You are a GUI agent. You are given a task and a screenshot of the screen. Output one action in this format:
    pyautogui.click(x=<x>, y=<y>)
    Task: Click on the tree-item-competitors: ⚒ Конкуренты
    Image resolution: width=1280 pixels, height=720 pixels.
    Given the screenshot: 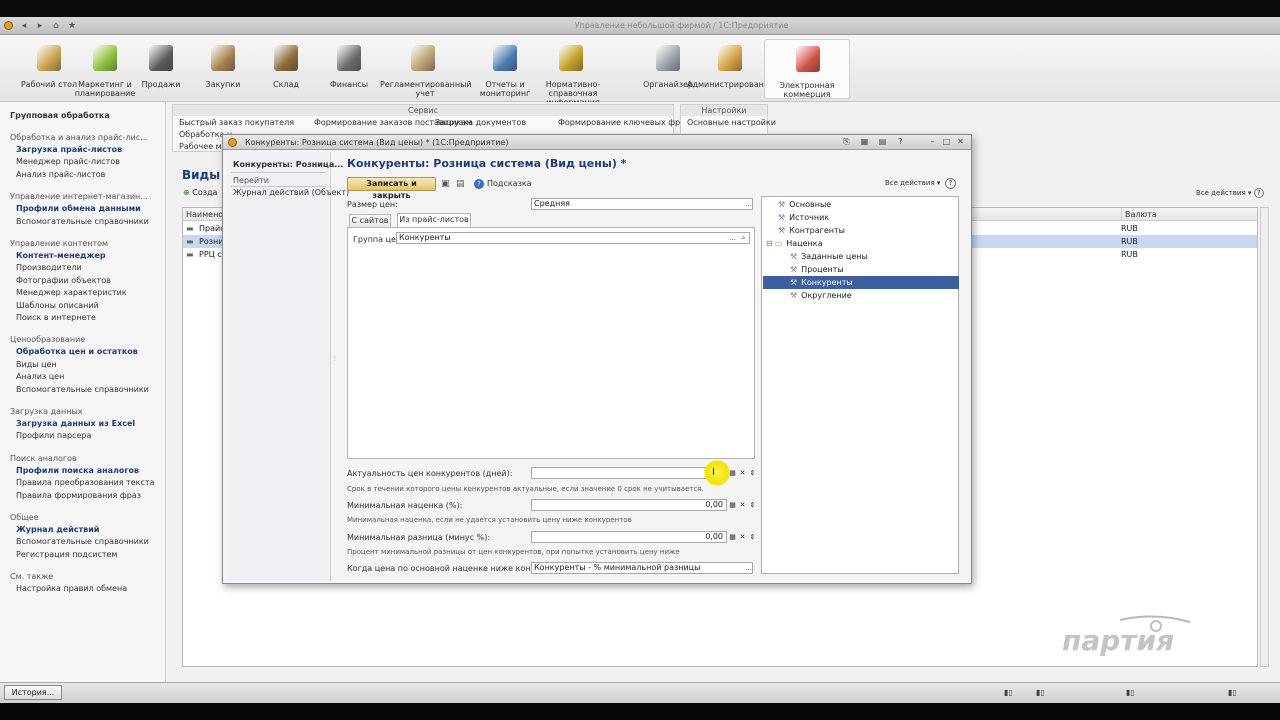 What is the action you would take?
    pyautogui.click(x=861, y=282)
    